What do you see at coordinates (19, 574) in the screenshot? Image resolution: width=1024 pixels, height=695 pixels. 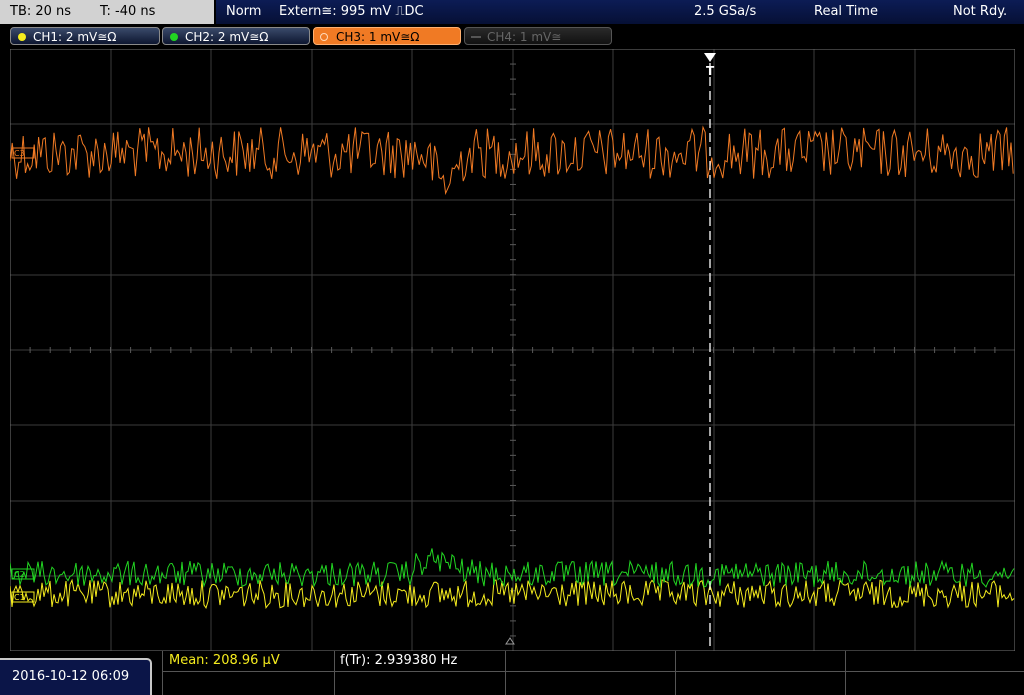 I see `ch2-marker-label: C2` at bounding box center [19, 574].